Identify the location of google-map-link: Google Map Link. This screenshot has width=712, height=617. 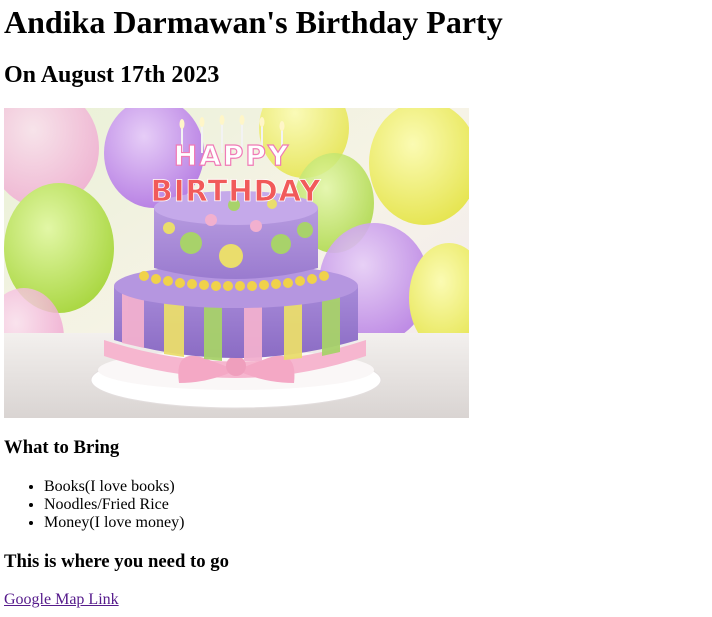
(61, 600).